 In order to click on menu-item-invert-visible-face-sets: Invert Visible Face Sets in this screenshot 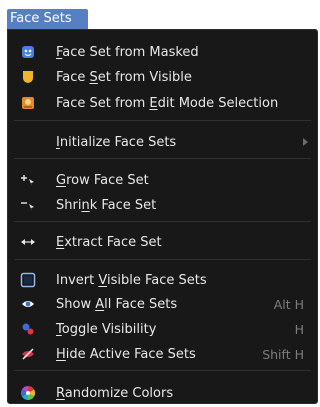, I will do `click(162, 280)`.